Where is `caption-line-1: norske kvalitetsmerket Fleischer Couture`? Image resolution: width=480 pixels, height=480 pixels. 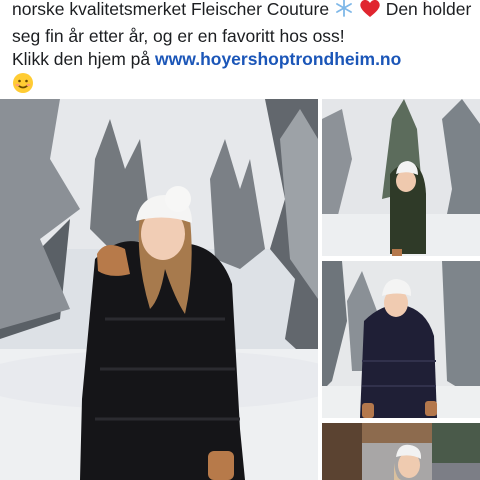 caption-line-1: norske kvalitetsmerket Fleischer Couture is located at coordinates (171, 9).